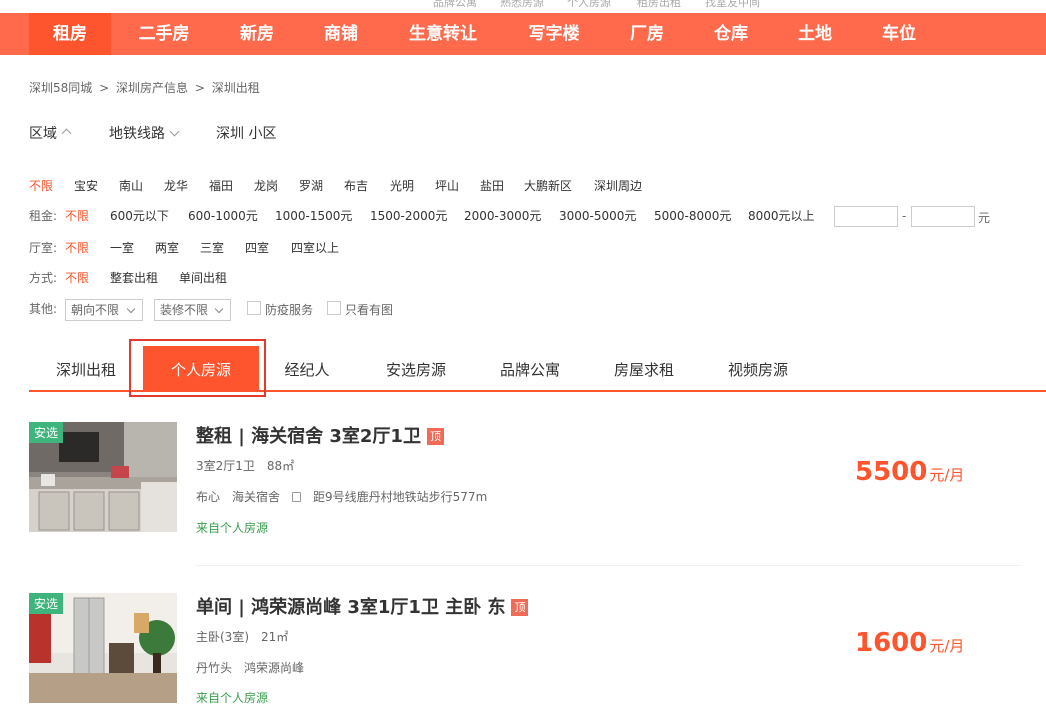 The image size is (1046, 718). I want to click on rooms-option: 四室, so click(257, 248).